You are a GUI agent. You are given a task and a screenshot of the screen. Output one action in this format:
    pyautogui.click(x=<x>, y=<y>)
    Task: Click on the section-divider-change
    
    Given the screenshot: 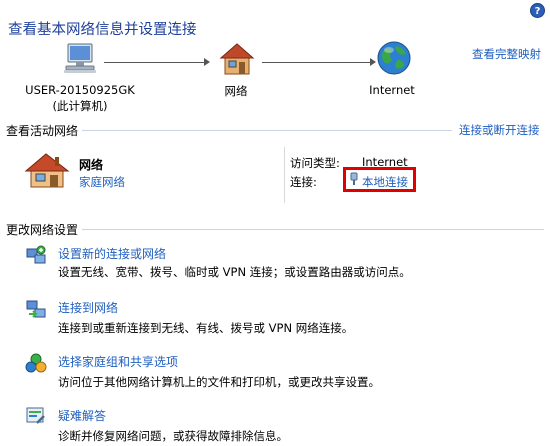 What is the action you would take?
    pyautogui.click(x=313, y=229)
    